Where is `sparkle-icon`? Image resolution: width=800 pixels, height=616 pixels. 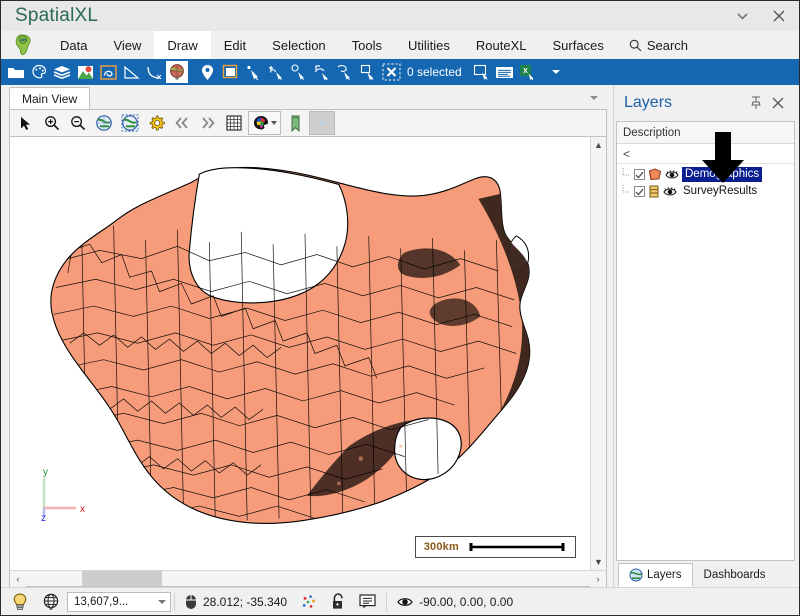
sparkle-icon is located at coordinates (322, 123).